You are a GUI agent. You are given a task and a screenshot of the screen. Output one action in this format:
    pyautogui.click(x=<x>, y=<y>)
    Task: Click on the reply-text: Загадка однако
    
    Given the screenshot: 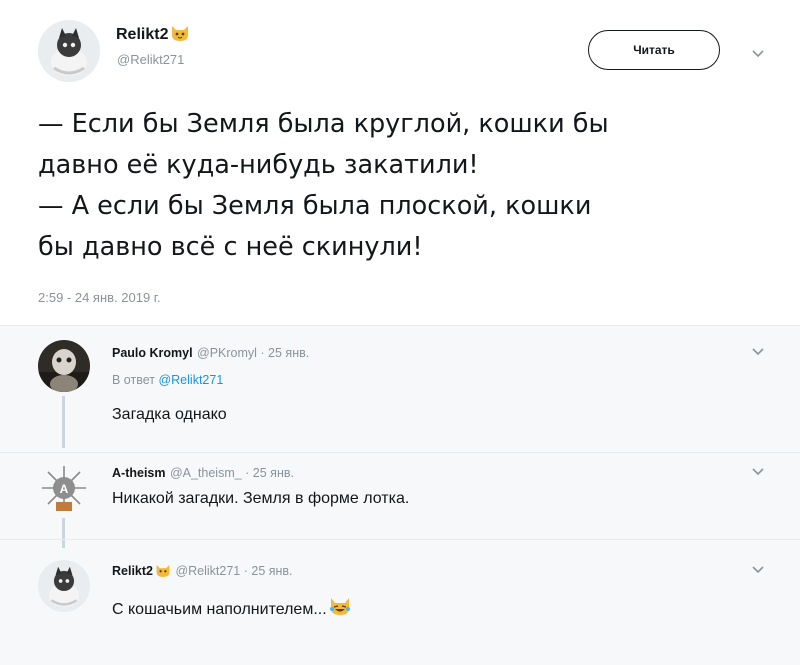 What is the action you would take?
    pyautogui.click(x=169, y=414)
    